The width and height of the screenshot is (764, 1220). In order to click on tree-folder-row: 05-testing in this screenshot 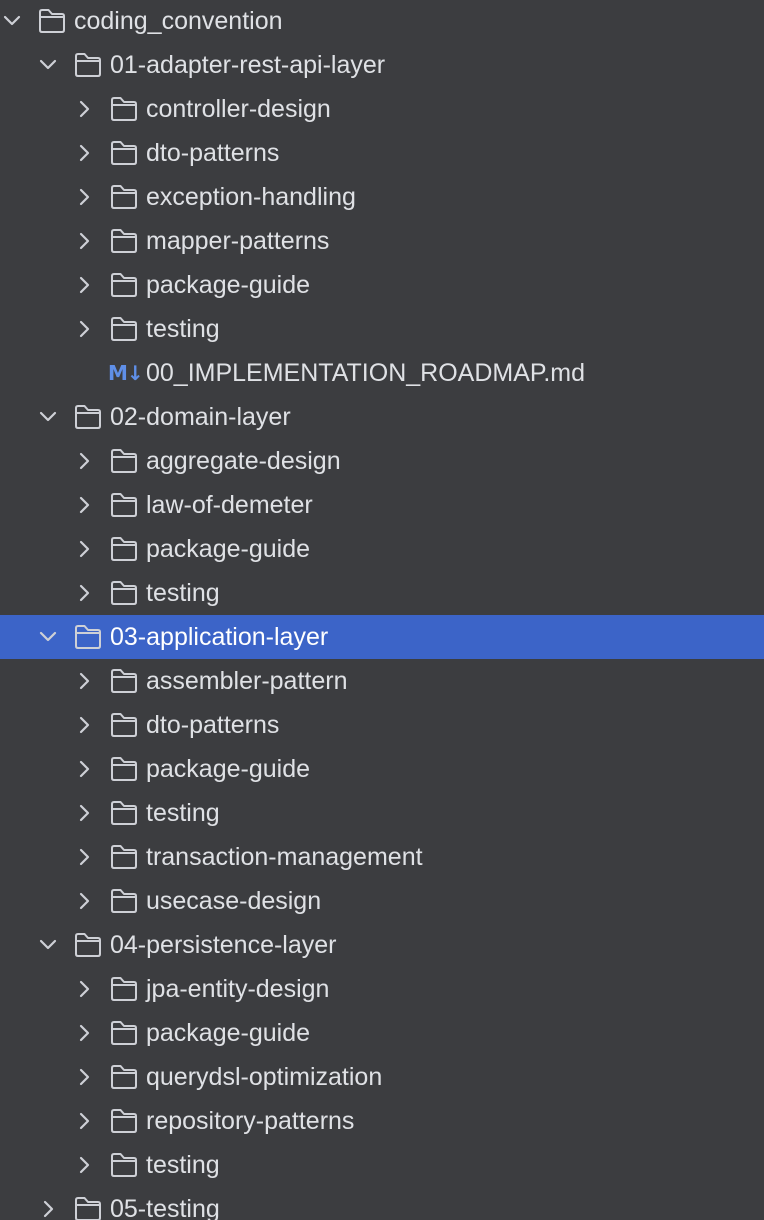, I will do `click(382, 1203)`.